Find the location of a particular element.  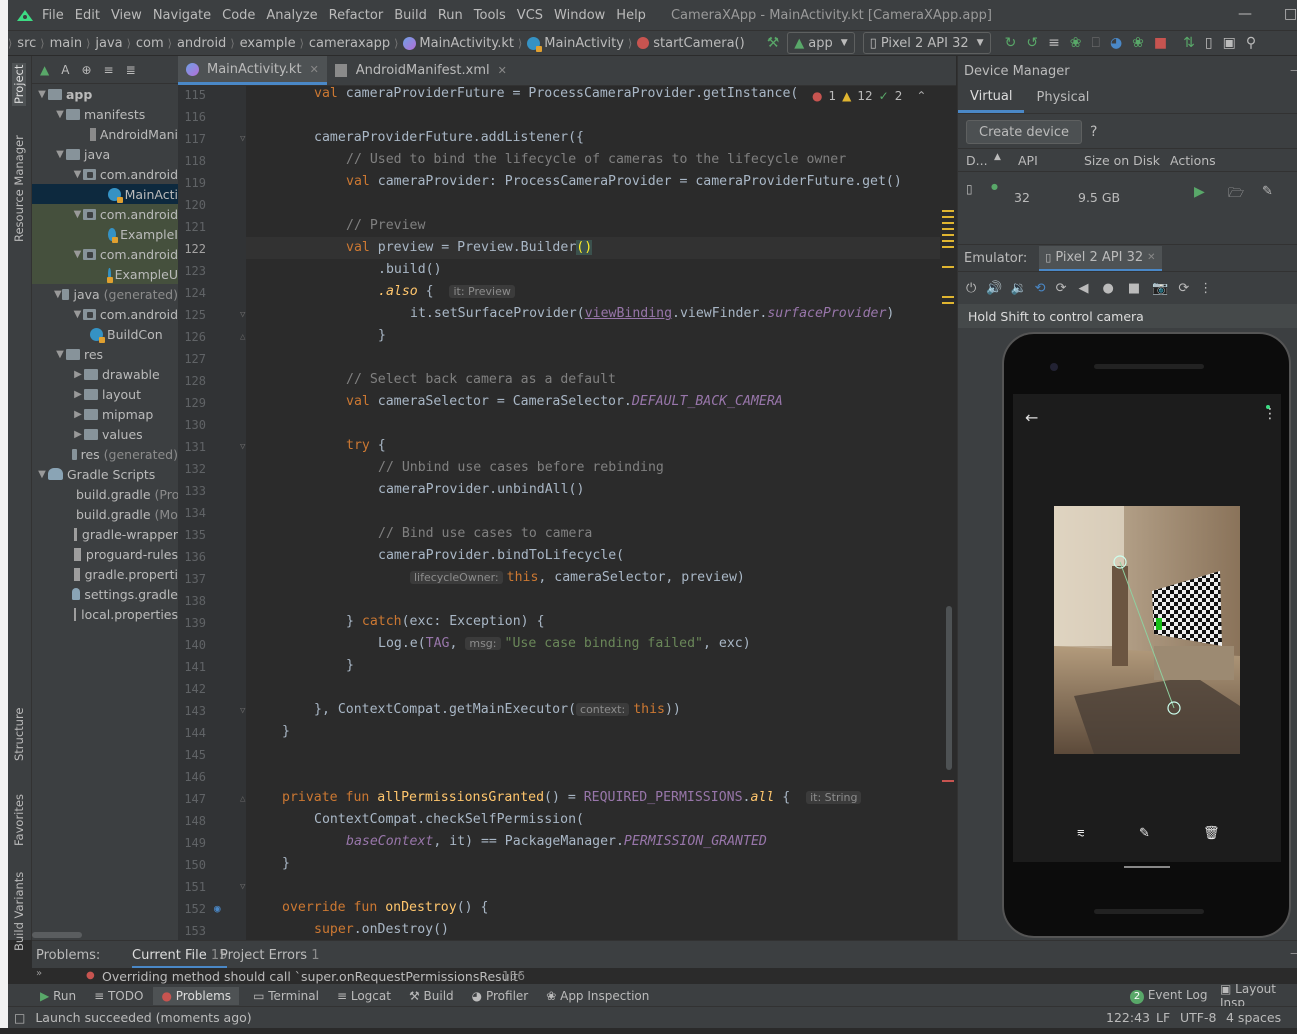

tree-item-unit-test: ExampleU is located at coordinates (105, 274).